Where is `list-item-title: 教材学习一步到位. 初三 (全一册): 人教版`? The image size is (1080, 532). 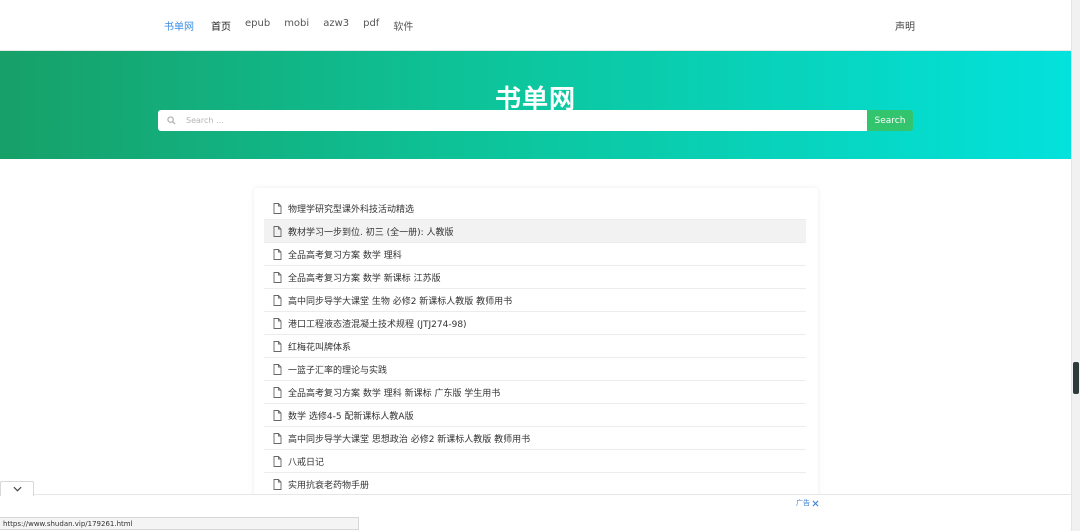
list-item-title: 教材学习一步到位. 初三 (全一册): 人教版 is located at coordinates (371, 232).